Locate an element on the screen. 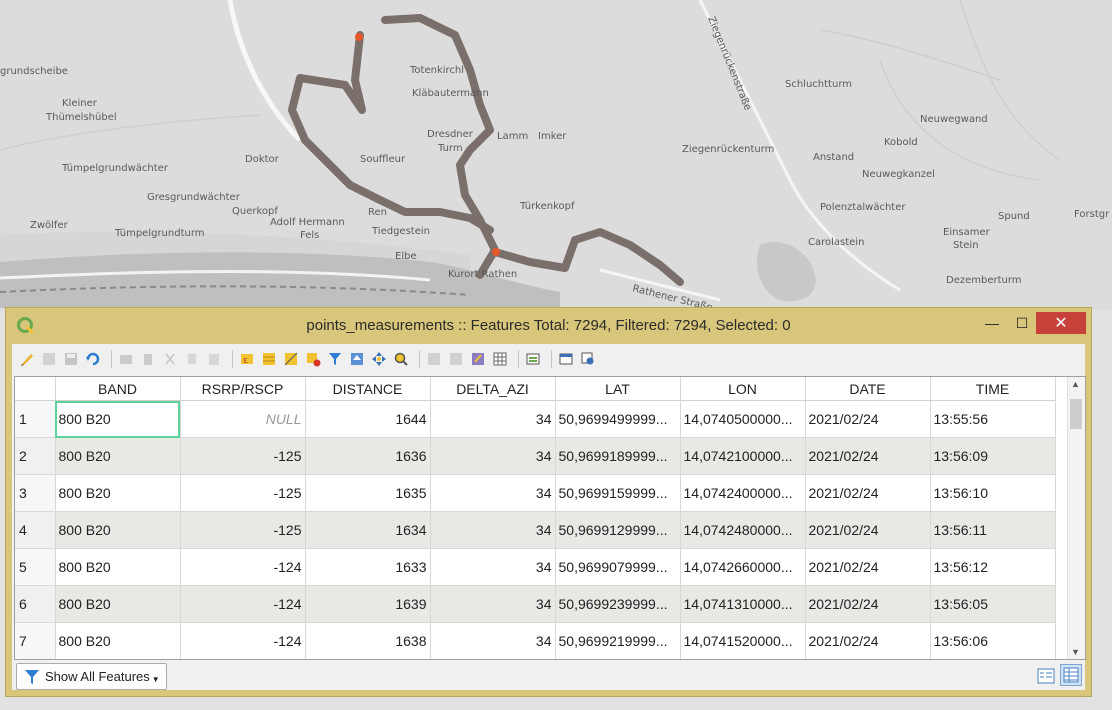 This screenshot has width=1112, height=710. column-header: BAND is located at coordinates (118, 389).